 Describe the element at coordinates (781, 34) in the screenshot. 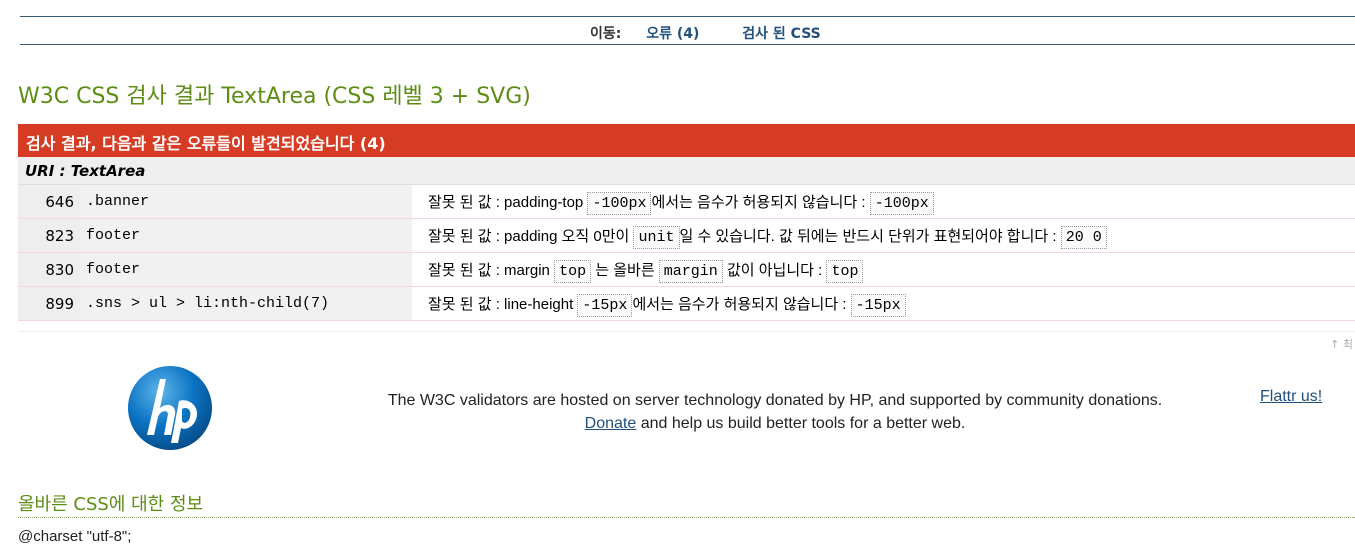

I see `validated-css-link: 검사 된 CSS` at that location.